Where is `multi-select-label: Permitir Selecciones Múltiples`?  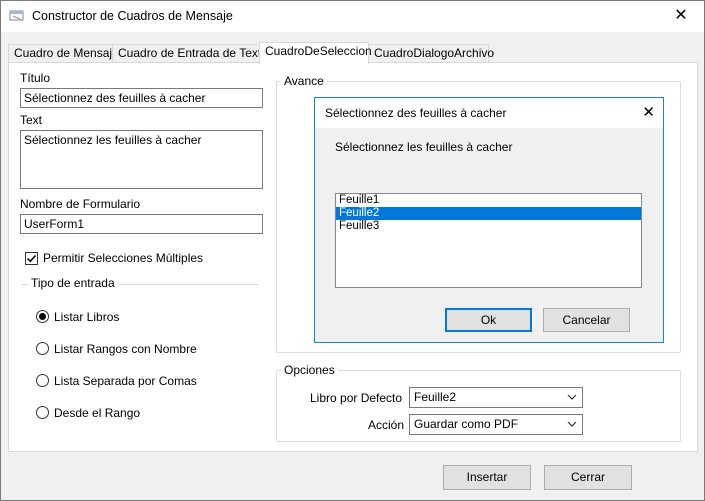
multi-select-label: Permitir Selecciones Múltiples is located at coordinates (123, 258).